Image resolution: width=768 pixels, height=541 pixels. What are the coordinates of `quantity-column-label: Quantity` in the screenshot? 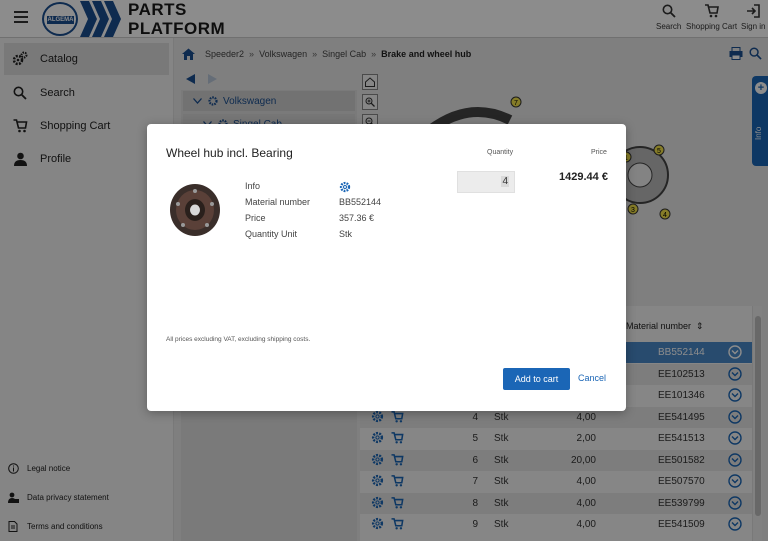 It's located at (500, 152).